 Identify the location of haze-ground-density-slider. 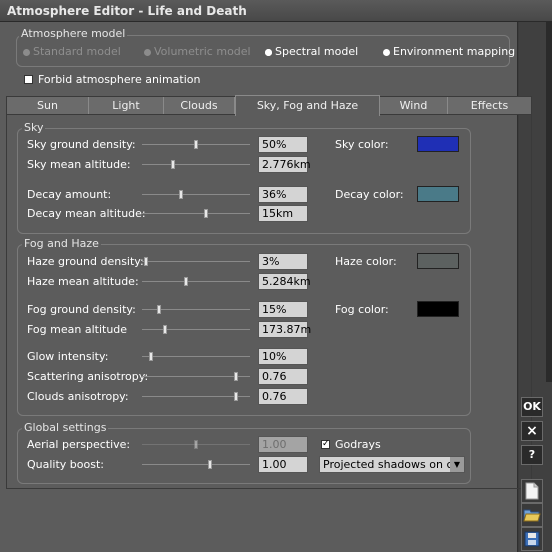
(196, 261).